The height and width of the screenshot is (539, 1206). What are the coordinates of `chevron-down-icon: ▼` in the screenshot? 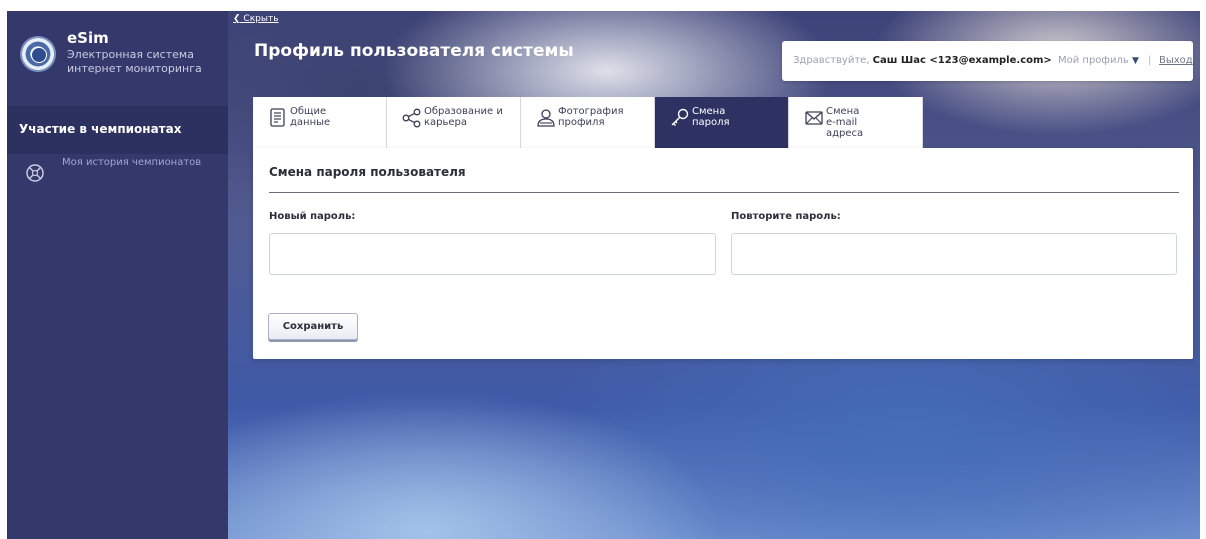 It's located at (1135, 61).